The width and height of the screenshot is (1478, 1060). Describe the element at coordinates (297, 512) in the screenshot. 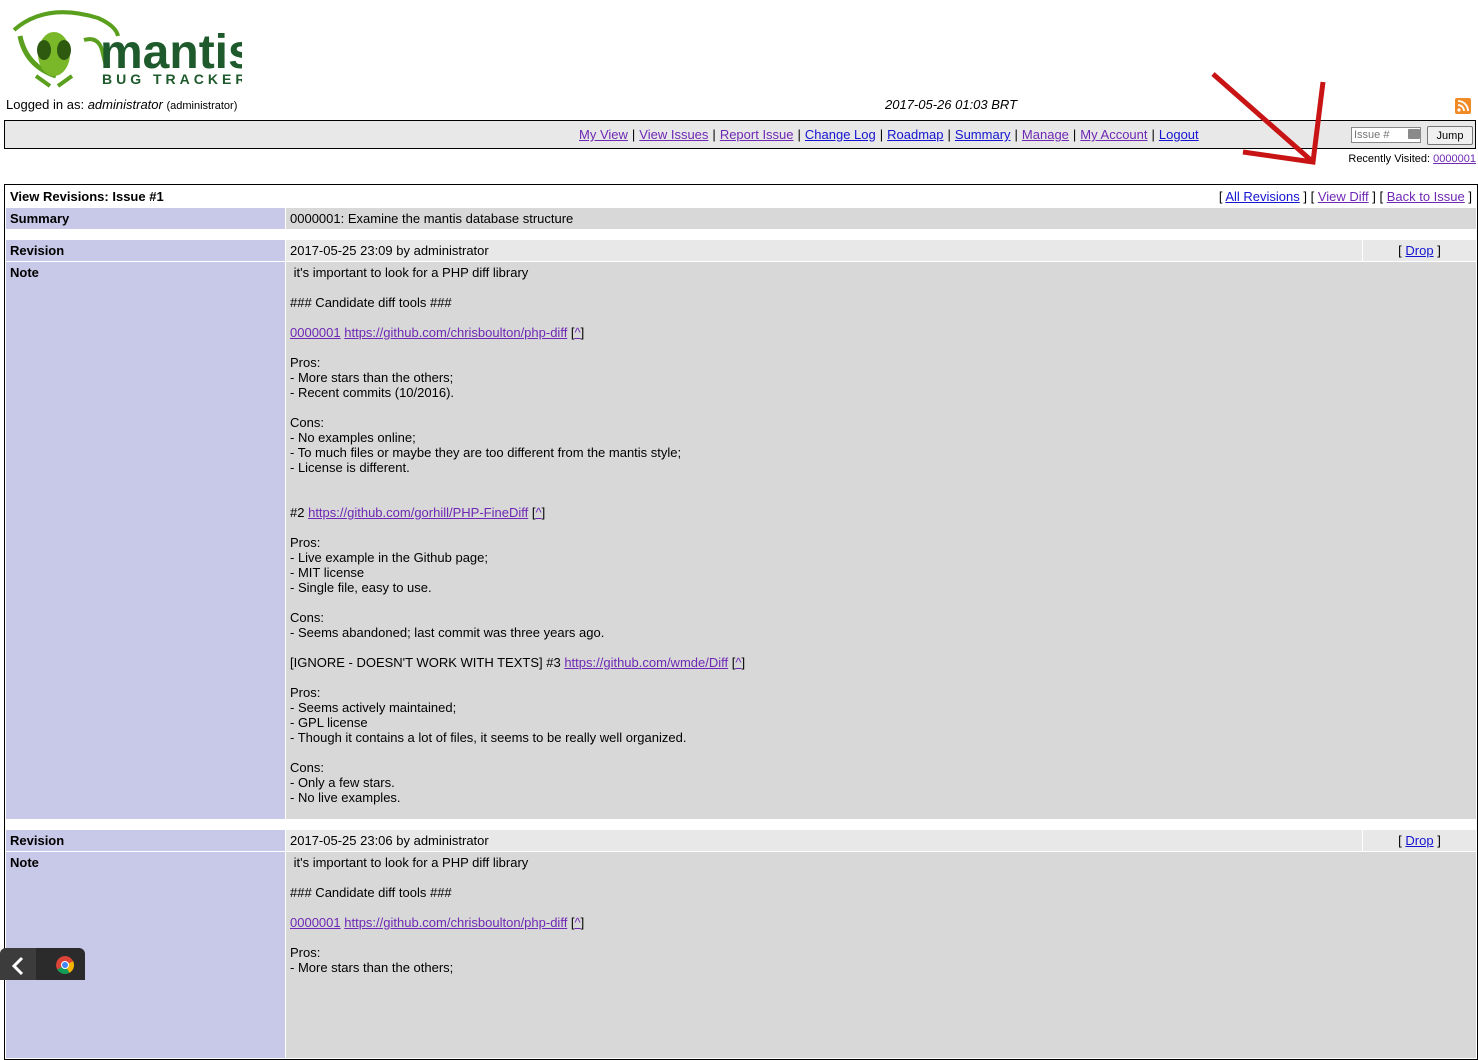

I see `candidate-2-prefix: #2` at that location.